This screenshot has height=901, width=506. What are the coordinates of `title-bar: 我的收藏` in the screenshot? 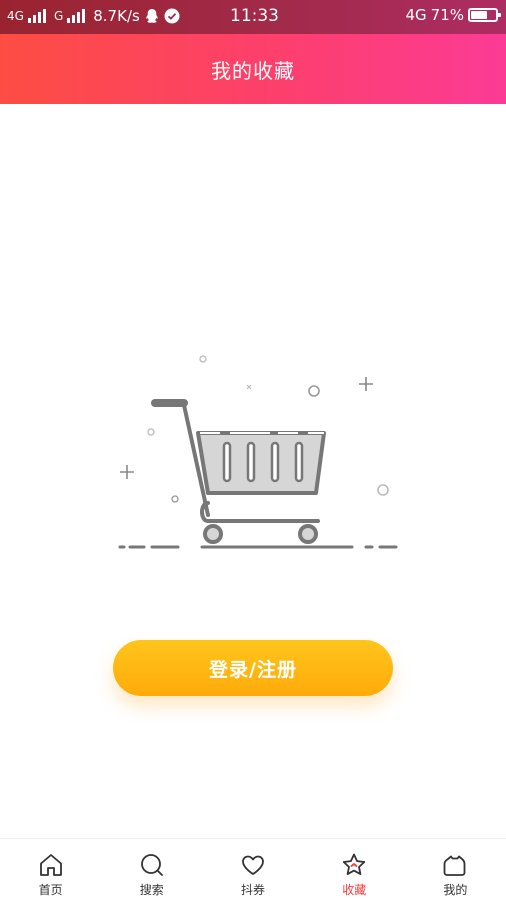 It's located at (253, 69).